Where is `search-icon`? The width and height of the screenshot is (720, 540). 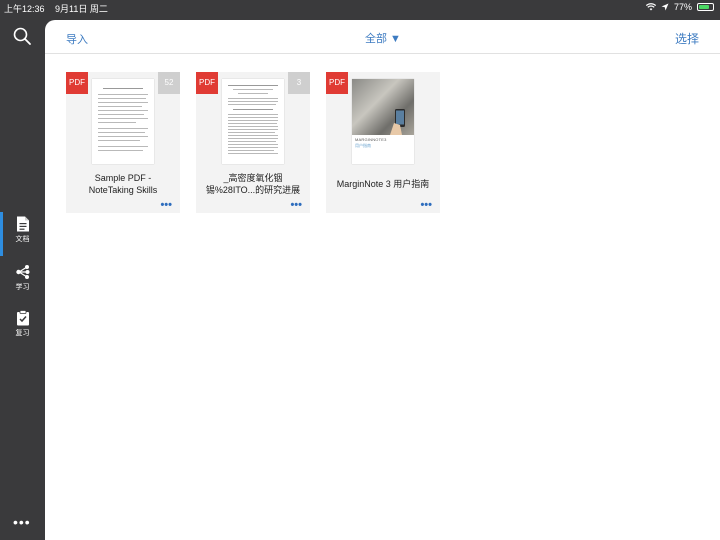 search-icon is located at coordinates (22, 36).